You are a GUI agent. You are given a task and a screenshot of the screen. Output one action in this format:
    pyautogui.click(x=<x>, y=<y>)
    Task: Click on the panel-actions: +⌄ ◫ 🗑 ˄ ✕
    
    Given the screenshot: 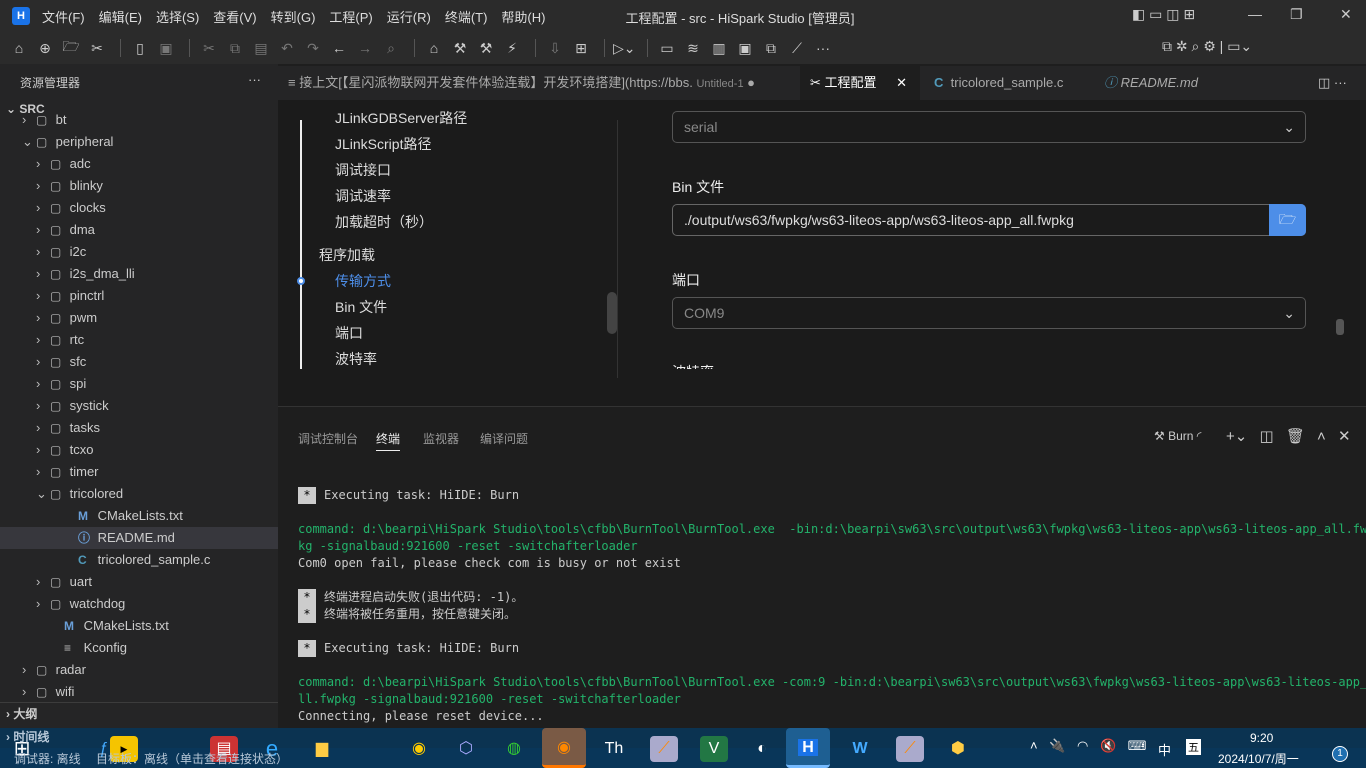 What is the action you would take?
    pyautogui.click(x=1288, y=436)
    